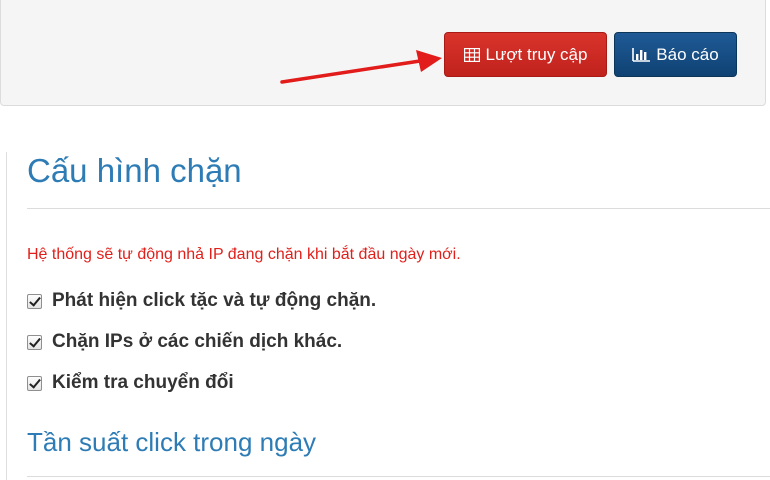  I want to click on frequency-title: Tần suất click trong ngày, so click(172, 442).